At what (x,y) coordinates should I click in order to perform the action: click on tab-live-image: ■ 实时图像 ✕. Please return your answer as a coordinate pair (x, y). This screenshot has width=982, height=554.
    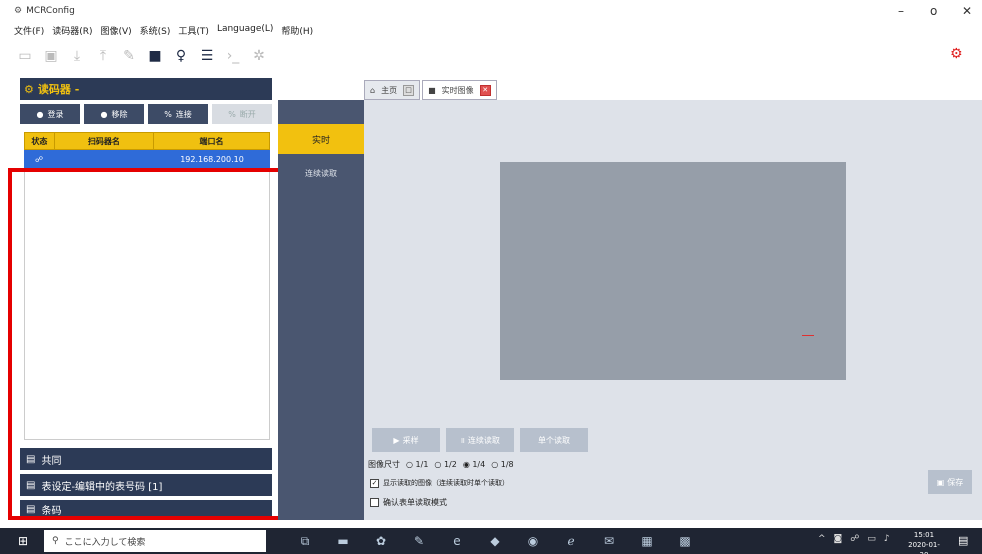
    Looking at the image, I should click on (459, 90).